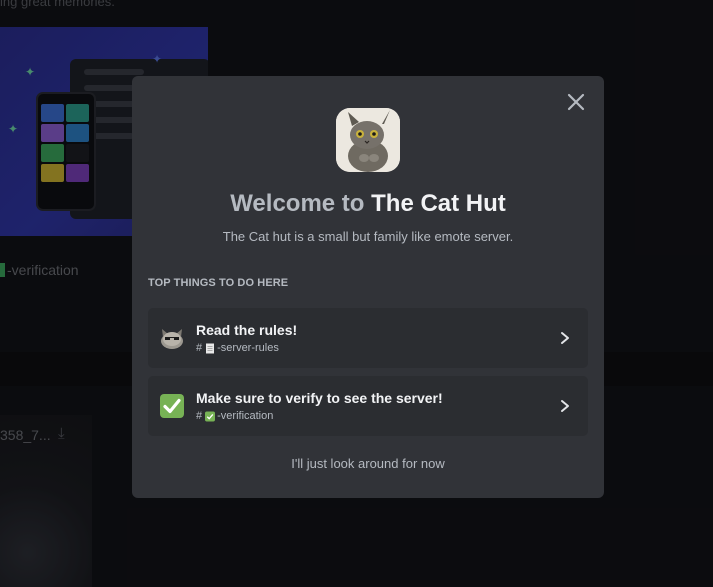  I want to click on server-icon, so click(368, 140).